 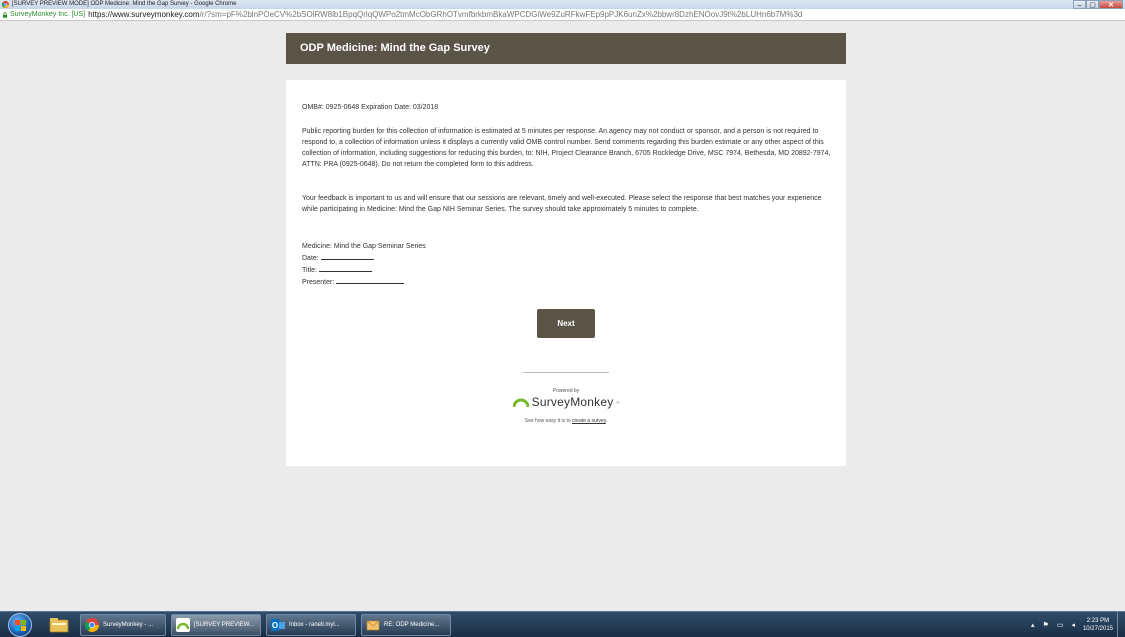 What do you see at coordinates (345, 268) in the screenshot?
I see `title-blank` at bounding box center [345, 268].